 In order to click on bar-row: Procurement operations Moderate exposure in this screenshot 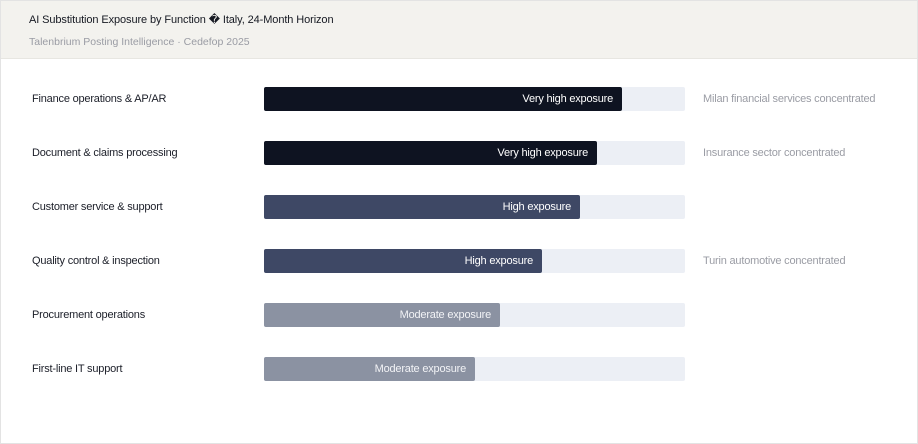, I will do `click(459, 315)`.